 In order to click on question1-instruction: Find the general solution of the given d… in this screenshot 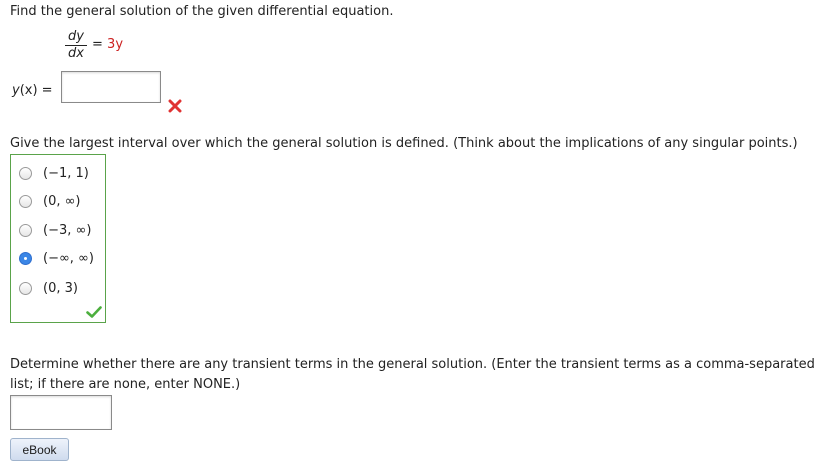, I will do `click(202, 11)`.